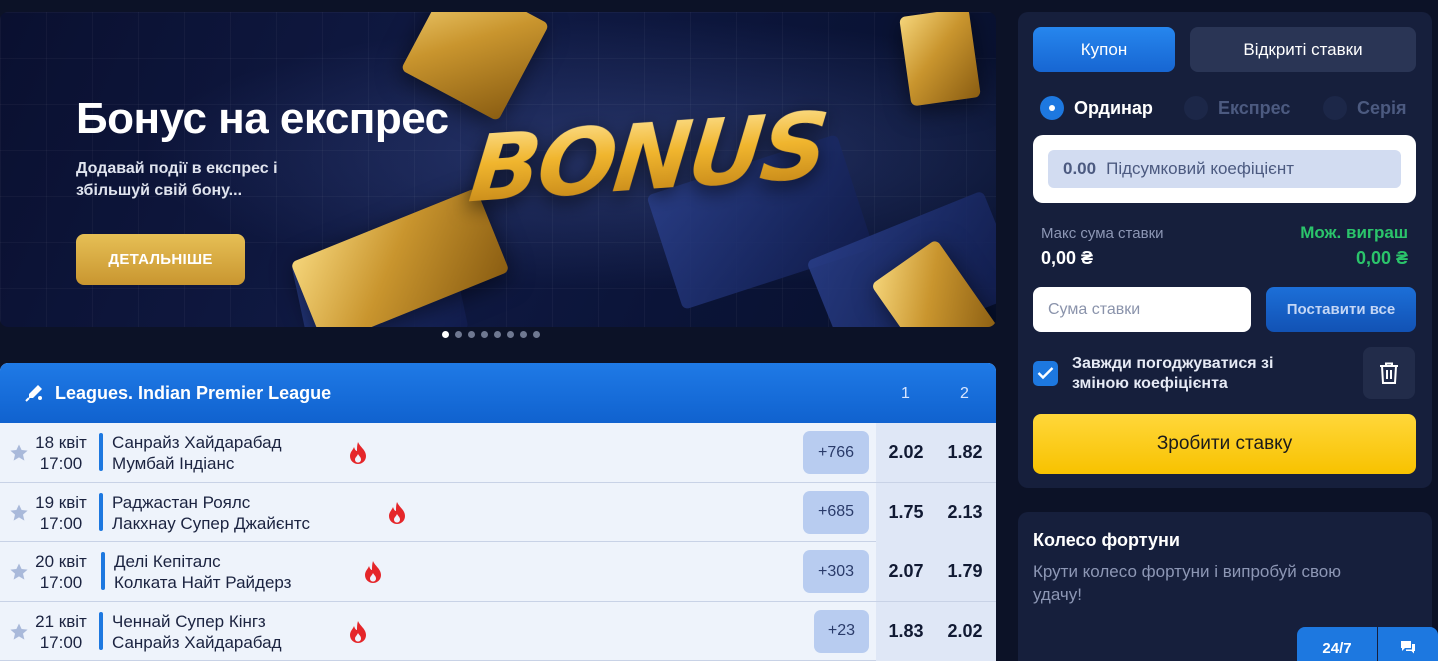  I want to click on odd-1: 2.07, so click(906, 571).